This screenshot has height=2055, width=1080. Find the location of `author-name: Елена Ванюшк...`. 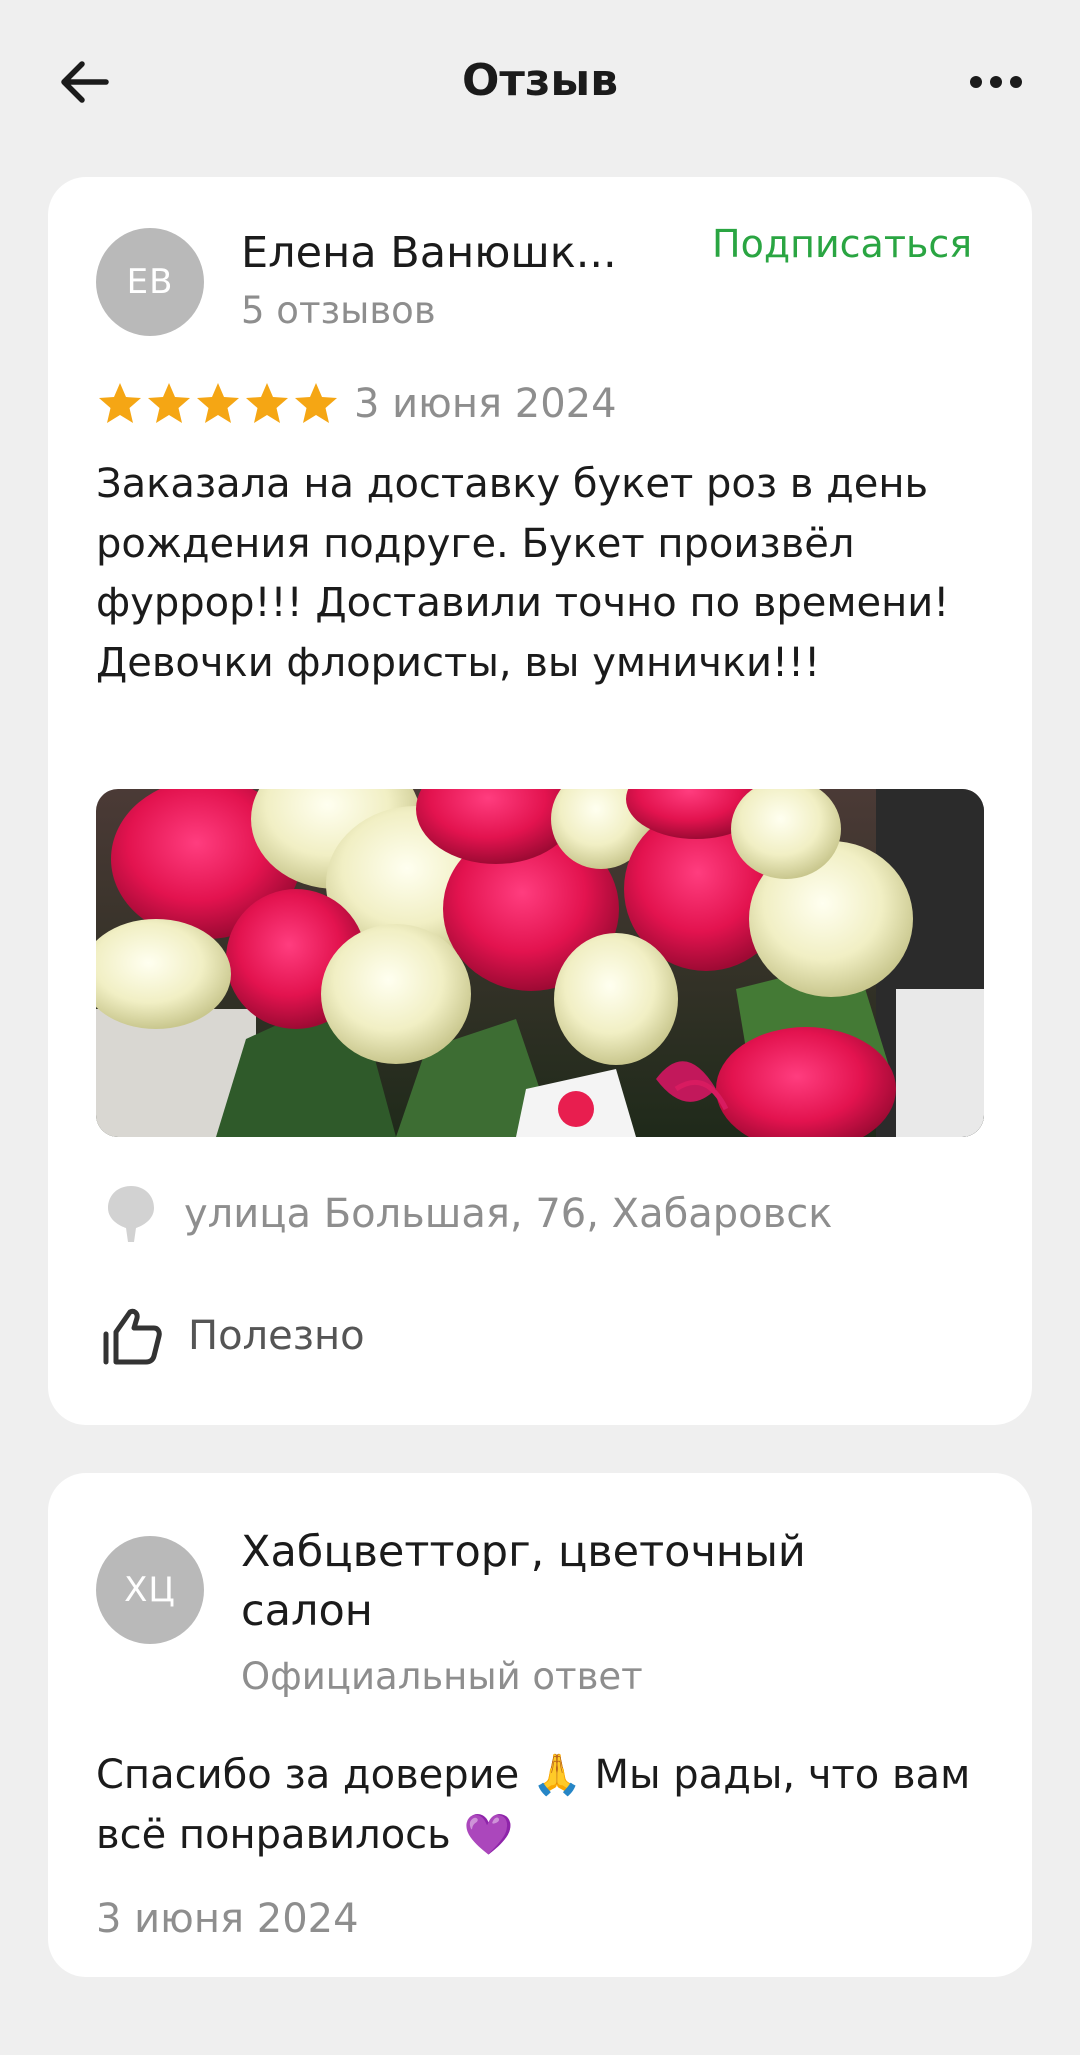

author-name: Елена Ванюшк... is located at coordinates (461, 253).